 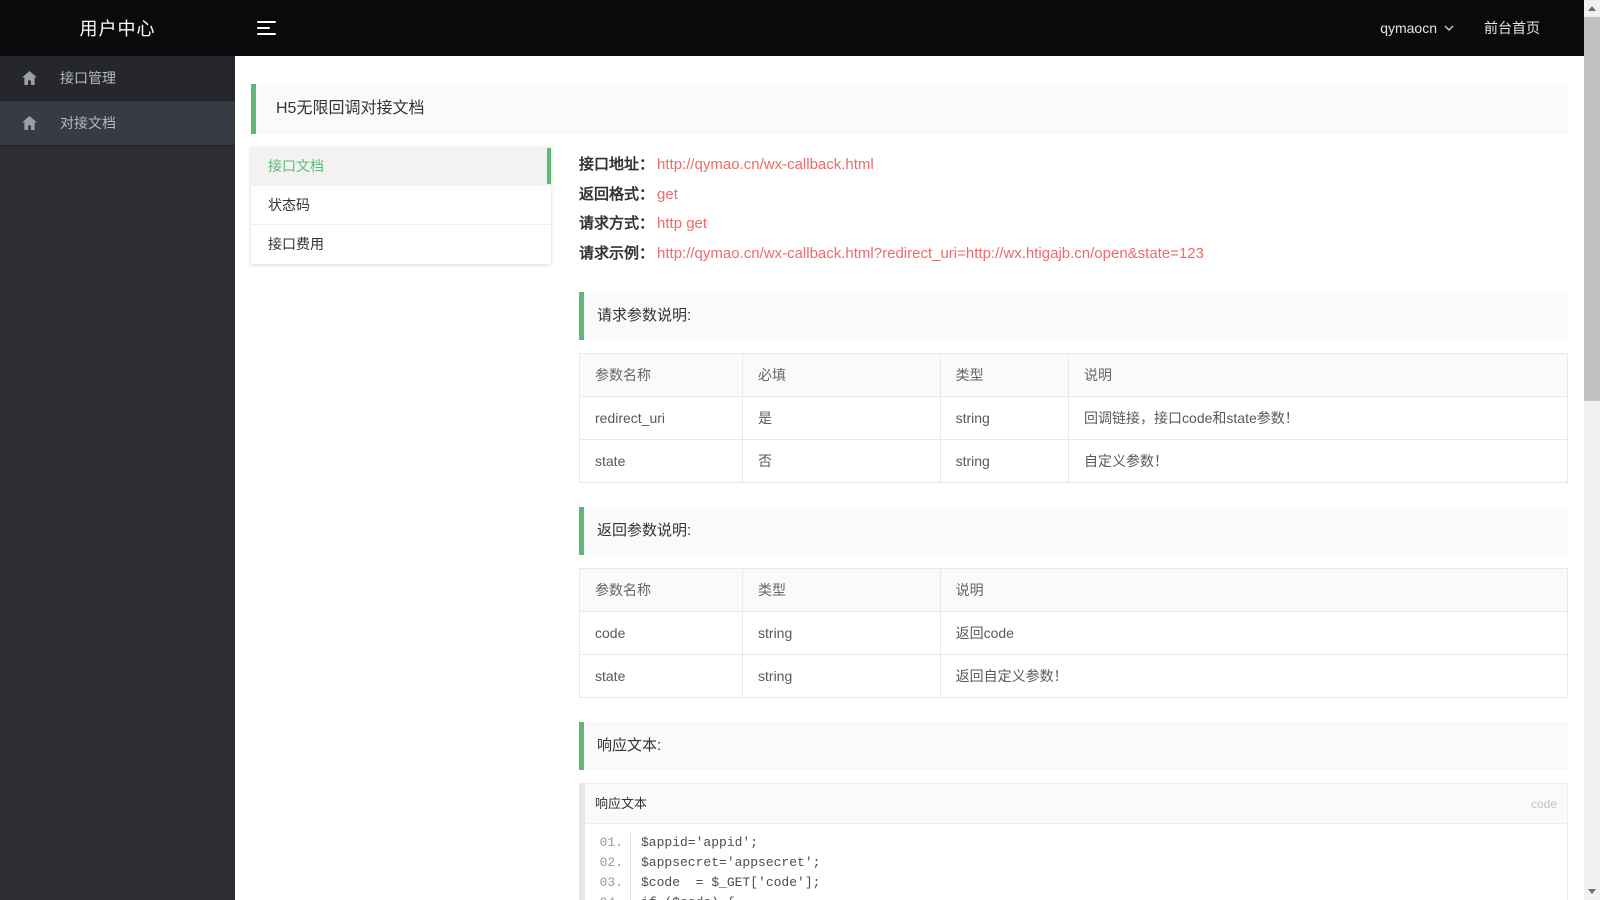 I want to click on table-header-row: 参数名称 必填 类型 说明, so click(x=1073, y=375).